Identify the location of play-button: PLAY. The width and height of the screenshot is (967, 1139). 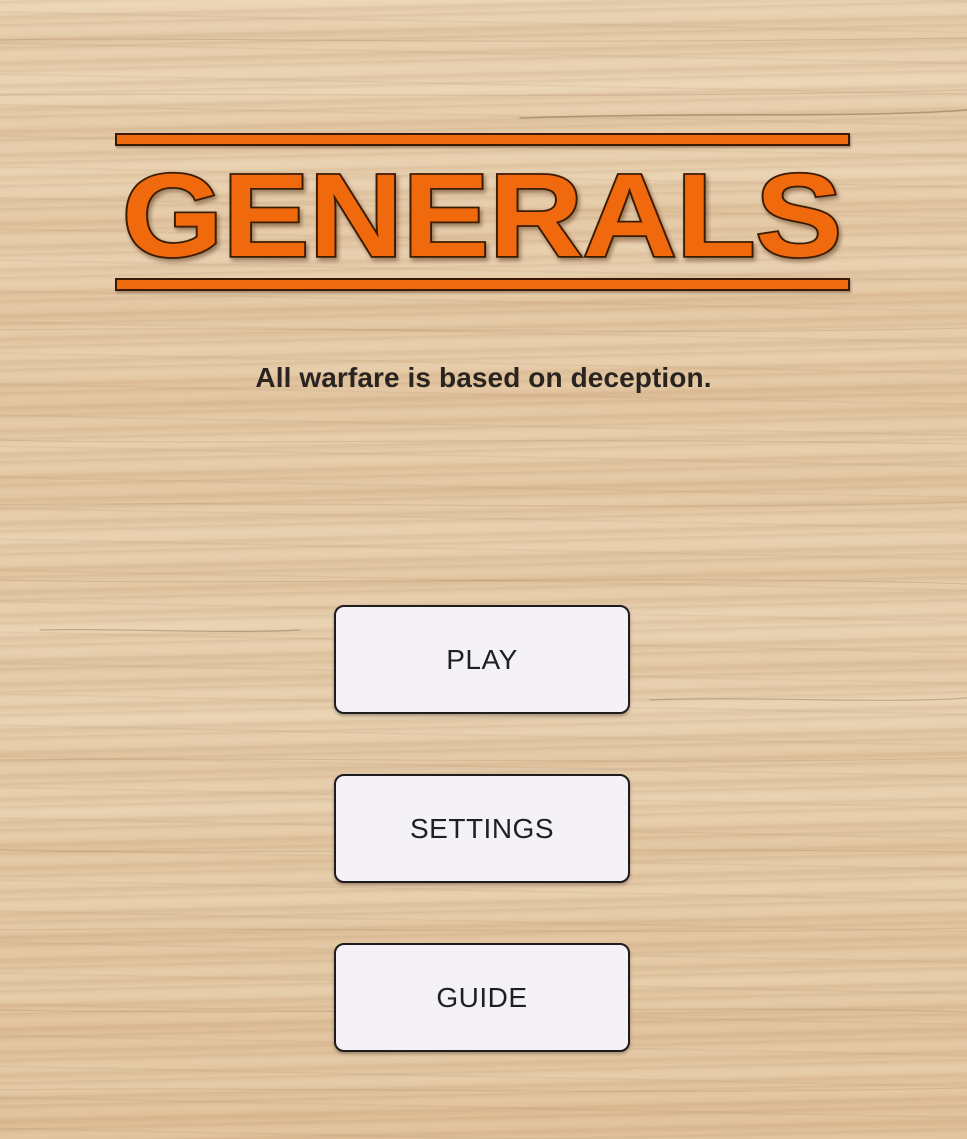
(482, 659).